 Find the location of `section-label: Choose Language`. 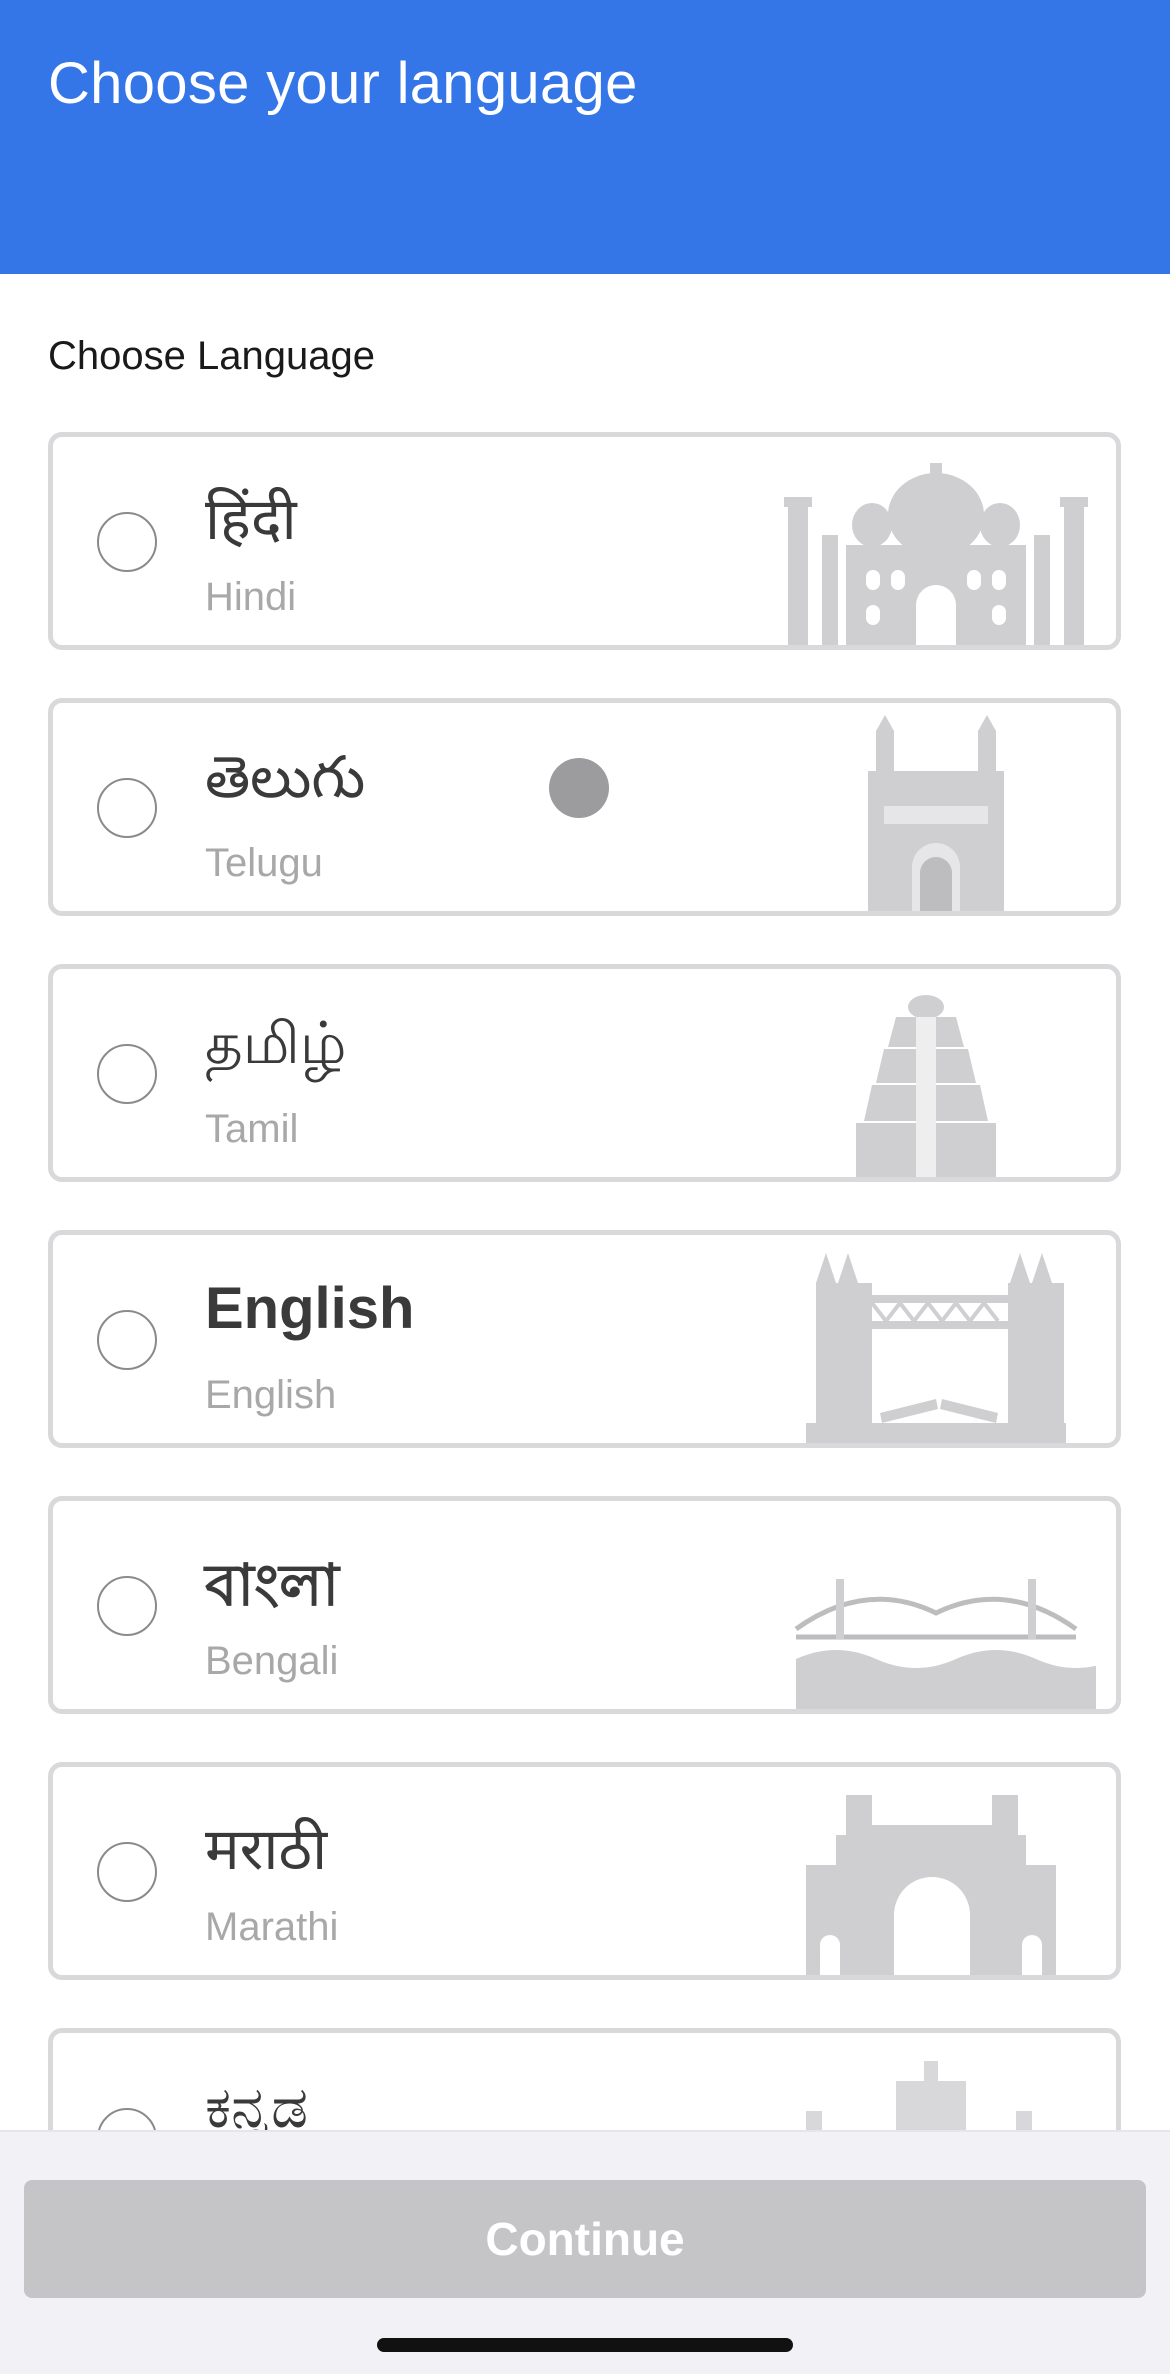

section-label: Choose Language is located at coordinates (211, 356).